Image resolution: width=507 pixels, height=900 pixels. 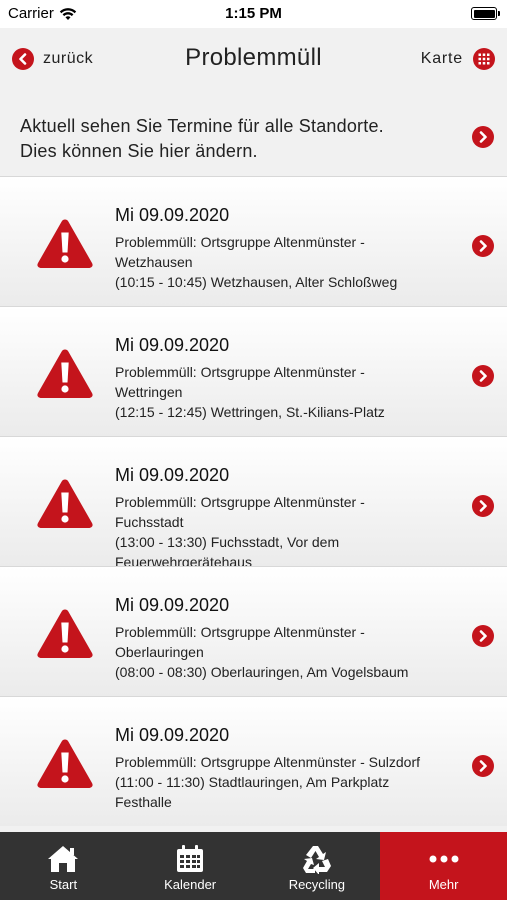 I want to click on description-line-3: (13:00 - 13:30) Fuchsstadt, Vor dem, so click(x=227, y=542).